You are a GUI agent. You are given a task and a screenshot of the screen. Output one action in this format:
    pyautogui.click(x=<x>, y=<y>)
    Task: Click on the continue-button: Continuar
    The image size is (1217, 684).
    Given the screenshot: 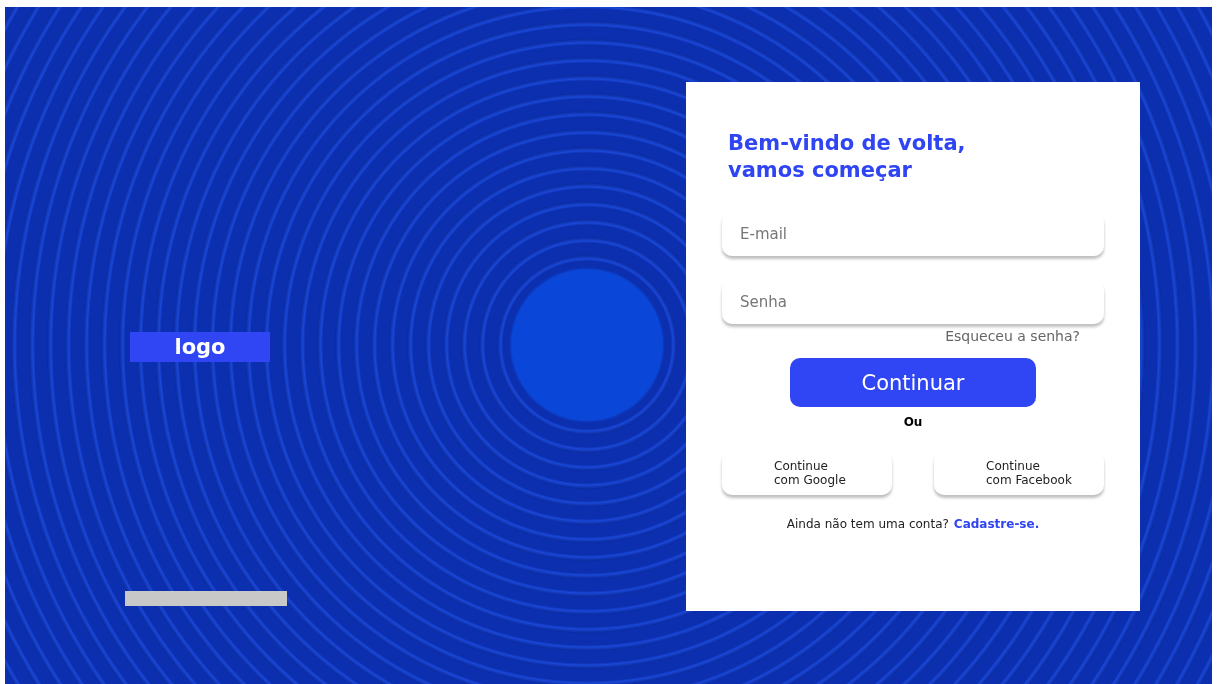 What is the action you would take?
    pyautogui.click(x=913, y=382)
    